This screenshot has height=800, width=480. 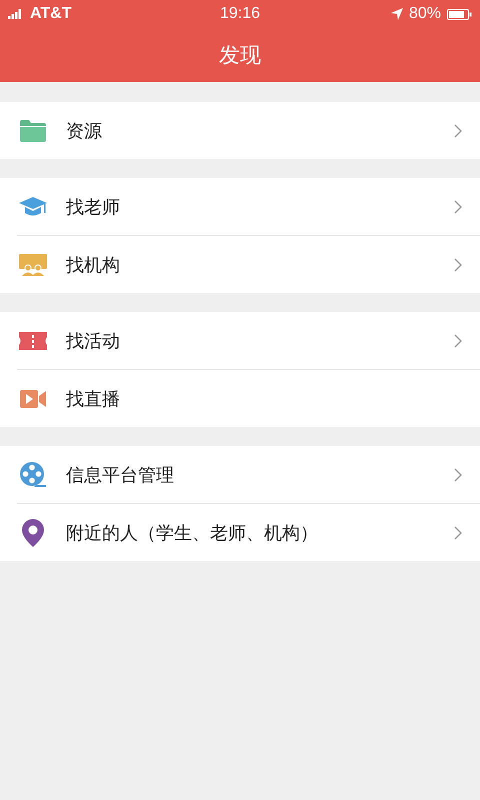 I want to click on item-label: 附近的人（学生、老师、机构）, so click(x=192, y=533).